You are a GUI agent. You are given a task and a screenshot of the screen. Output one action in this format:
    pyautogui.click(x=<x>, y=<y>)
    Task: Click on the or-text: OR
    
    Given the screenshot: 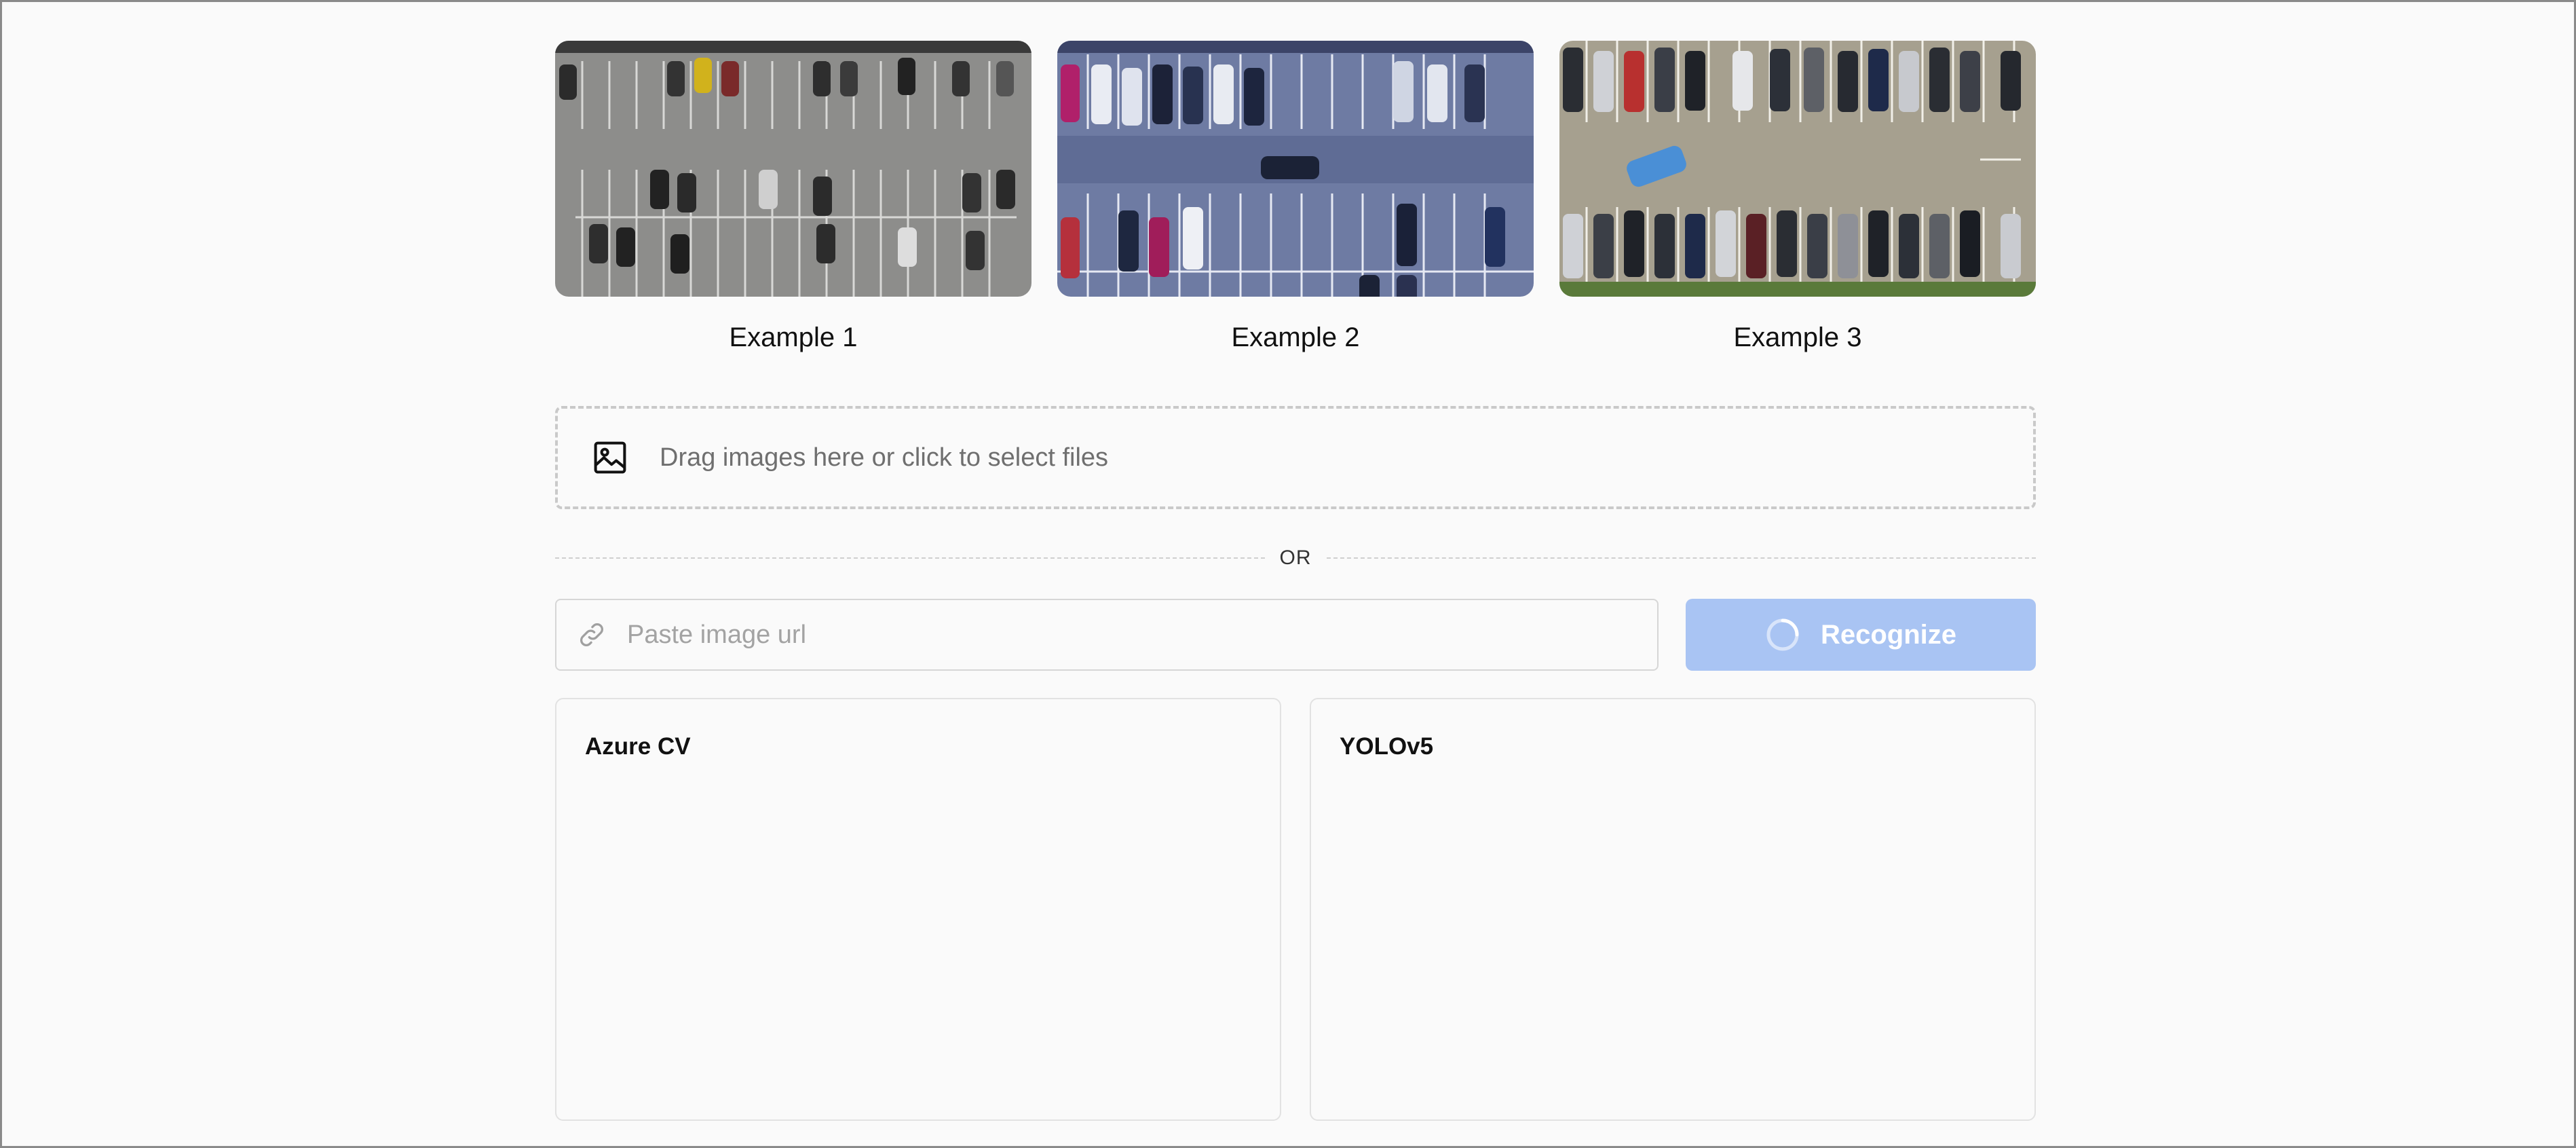 What is the action you would take?
    pyautogui.click(x=1296, y=558)
    